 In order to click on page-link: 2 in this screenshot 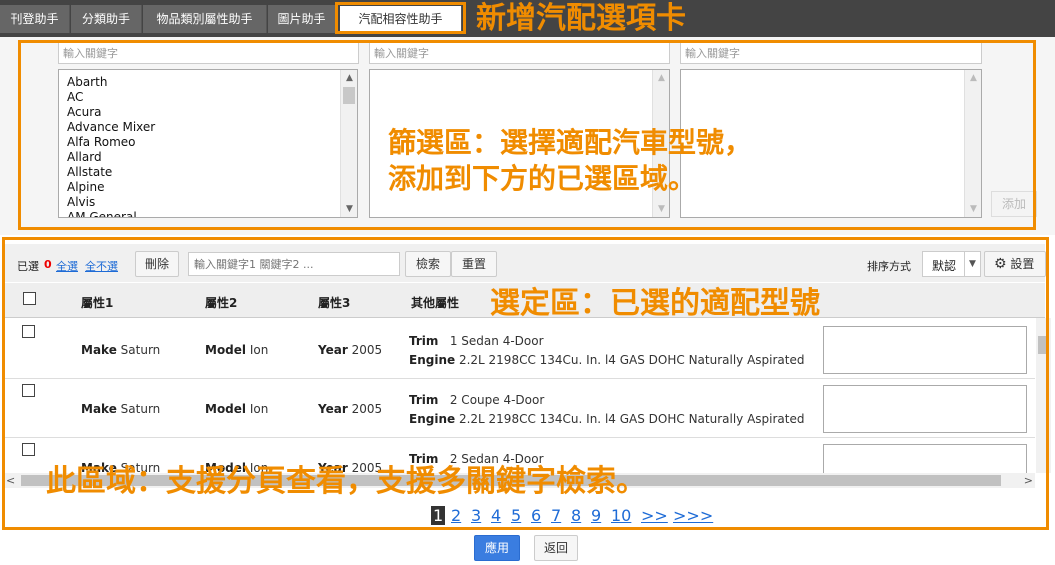, I will do `click(456, 515)`.